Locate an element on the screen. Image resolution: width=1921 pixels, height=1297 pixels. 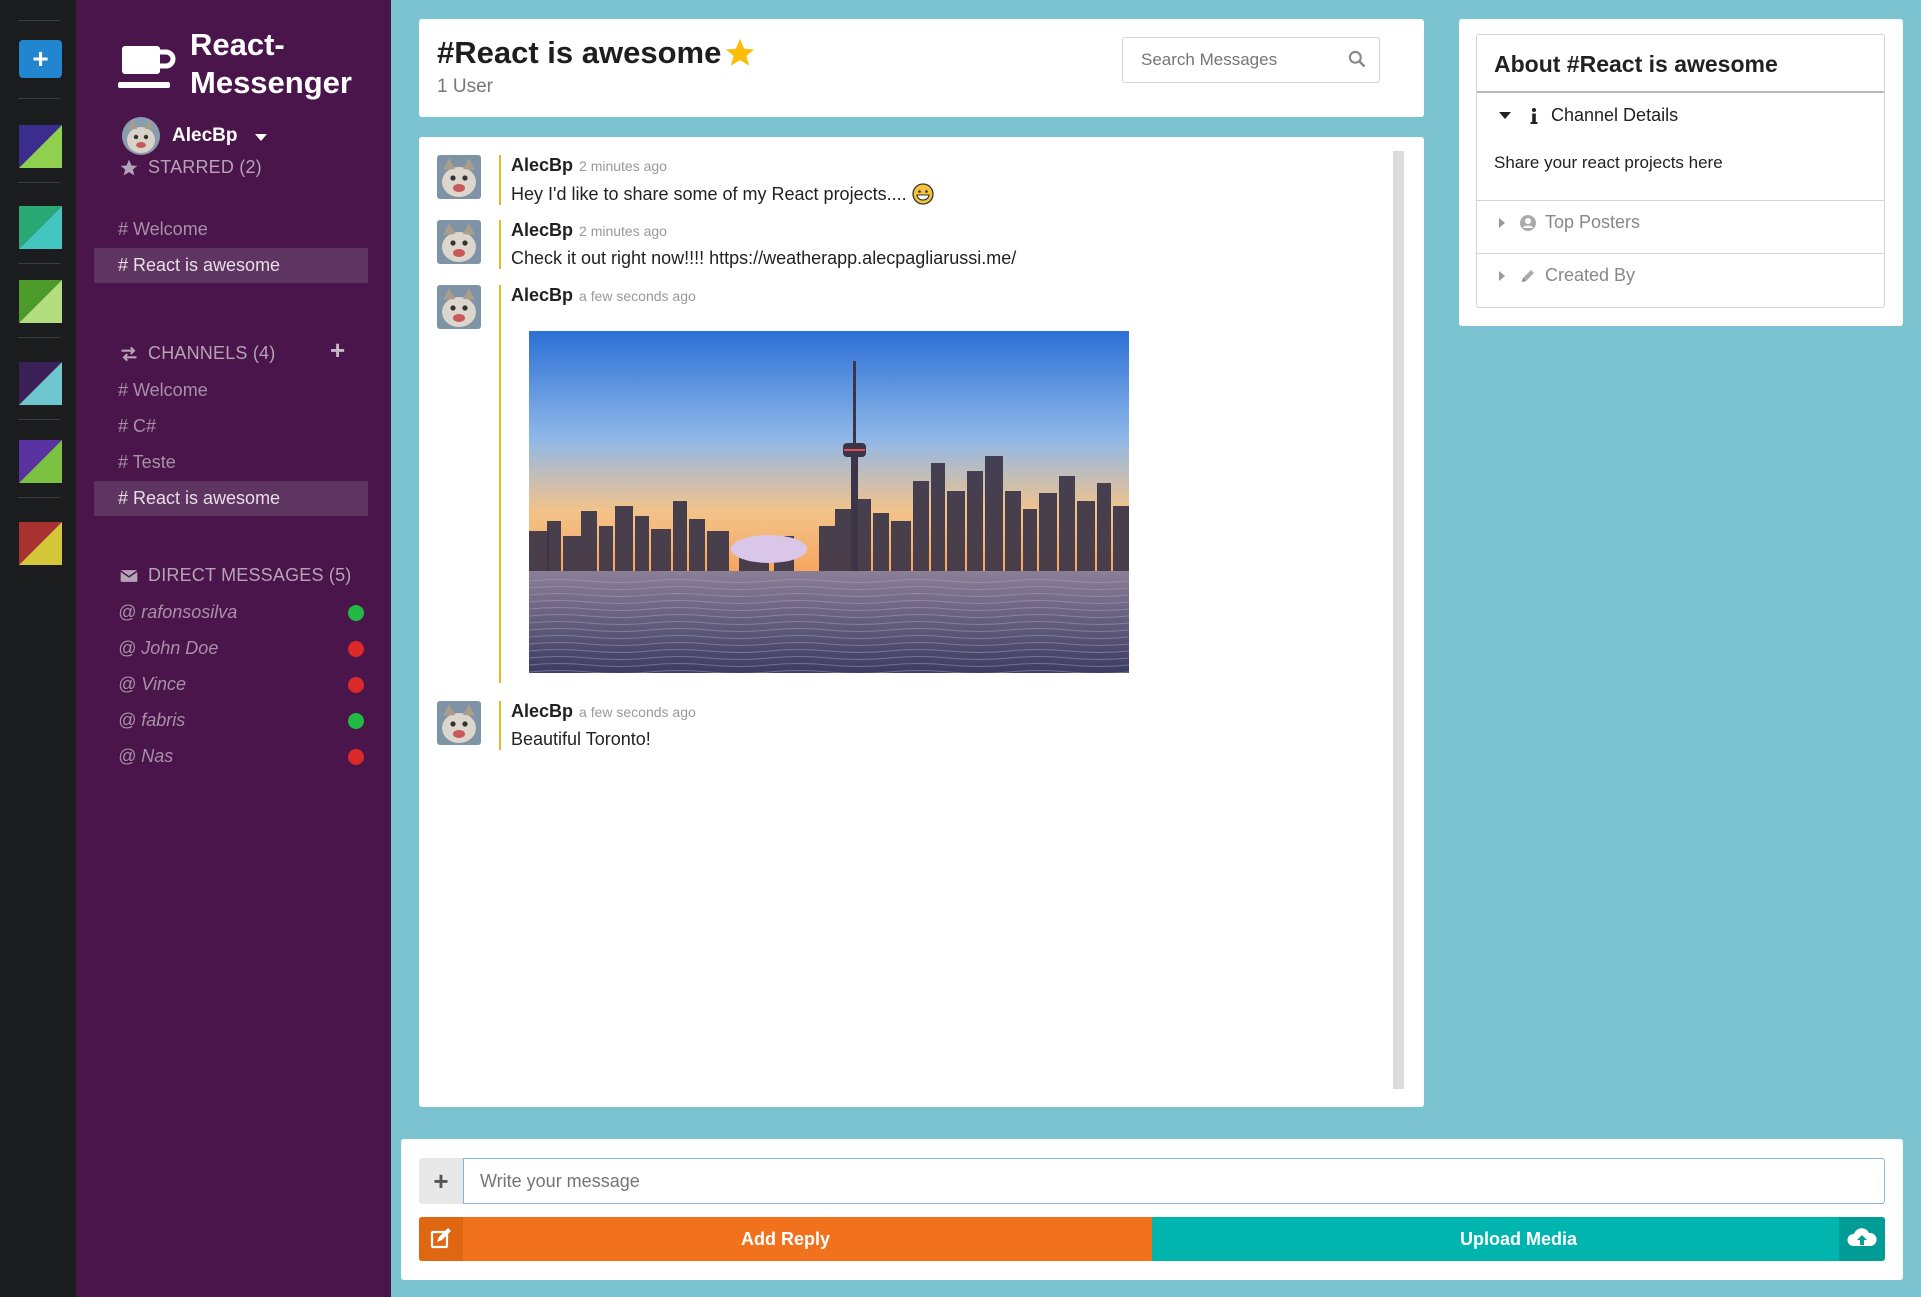
user-dropdown: AlecBp is located at coordinates (195, 136).